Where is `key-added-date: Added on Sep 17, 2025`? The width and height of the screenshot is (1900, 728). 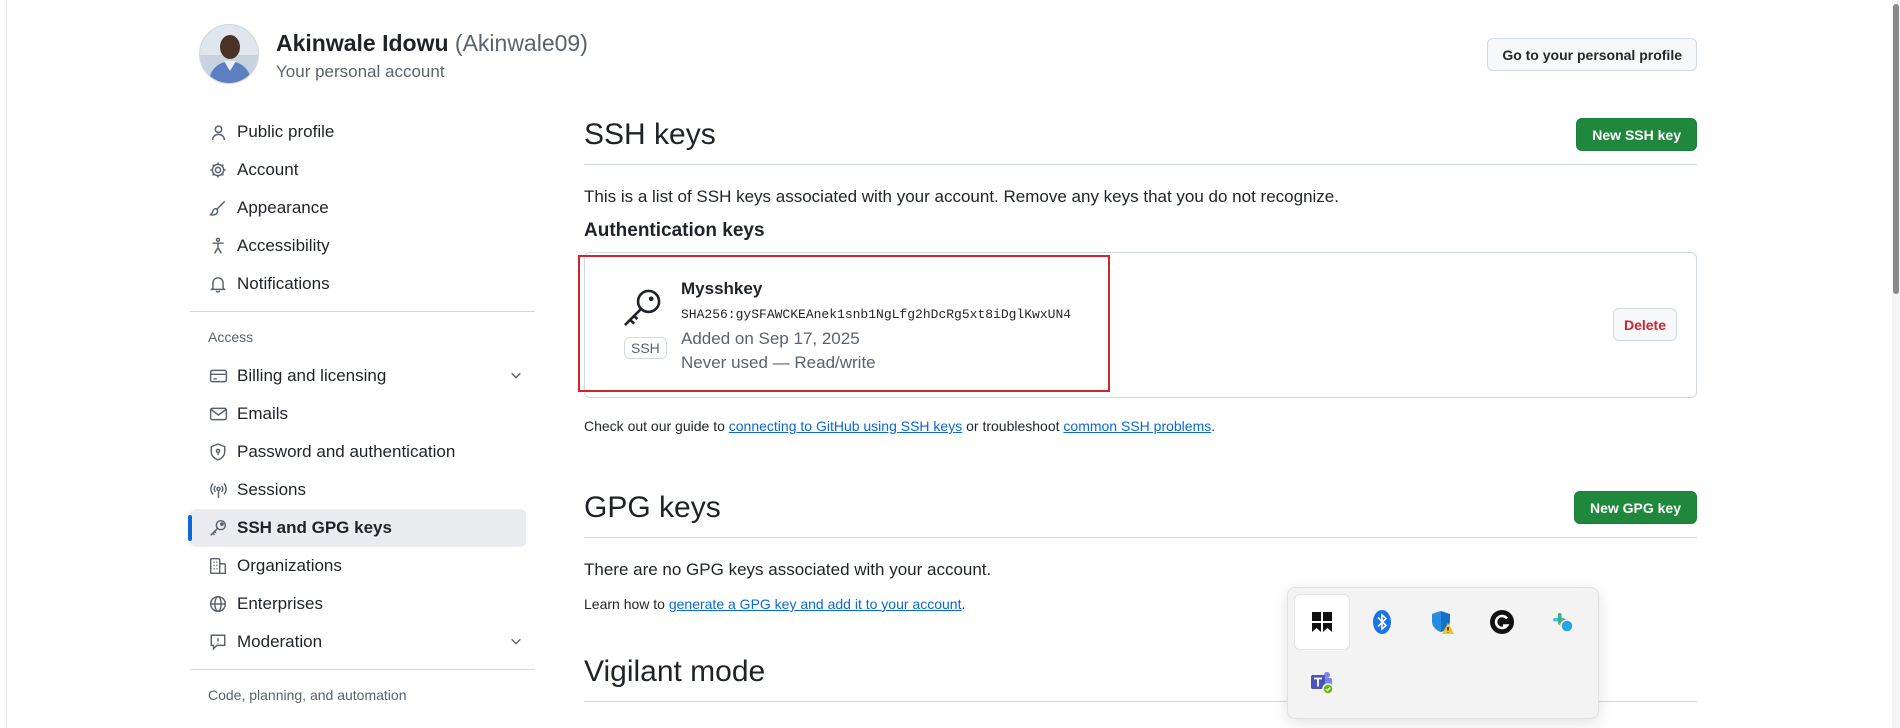 key-added-date: Added on Sep 17, 2025 is located at coordinates (770, 338).